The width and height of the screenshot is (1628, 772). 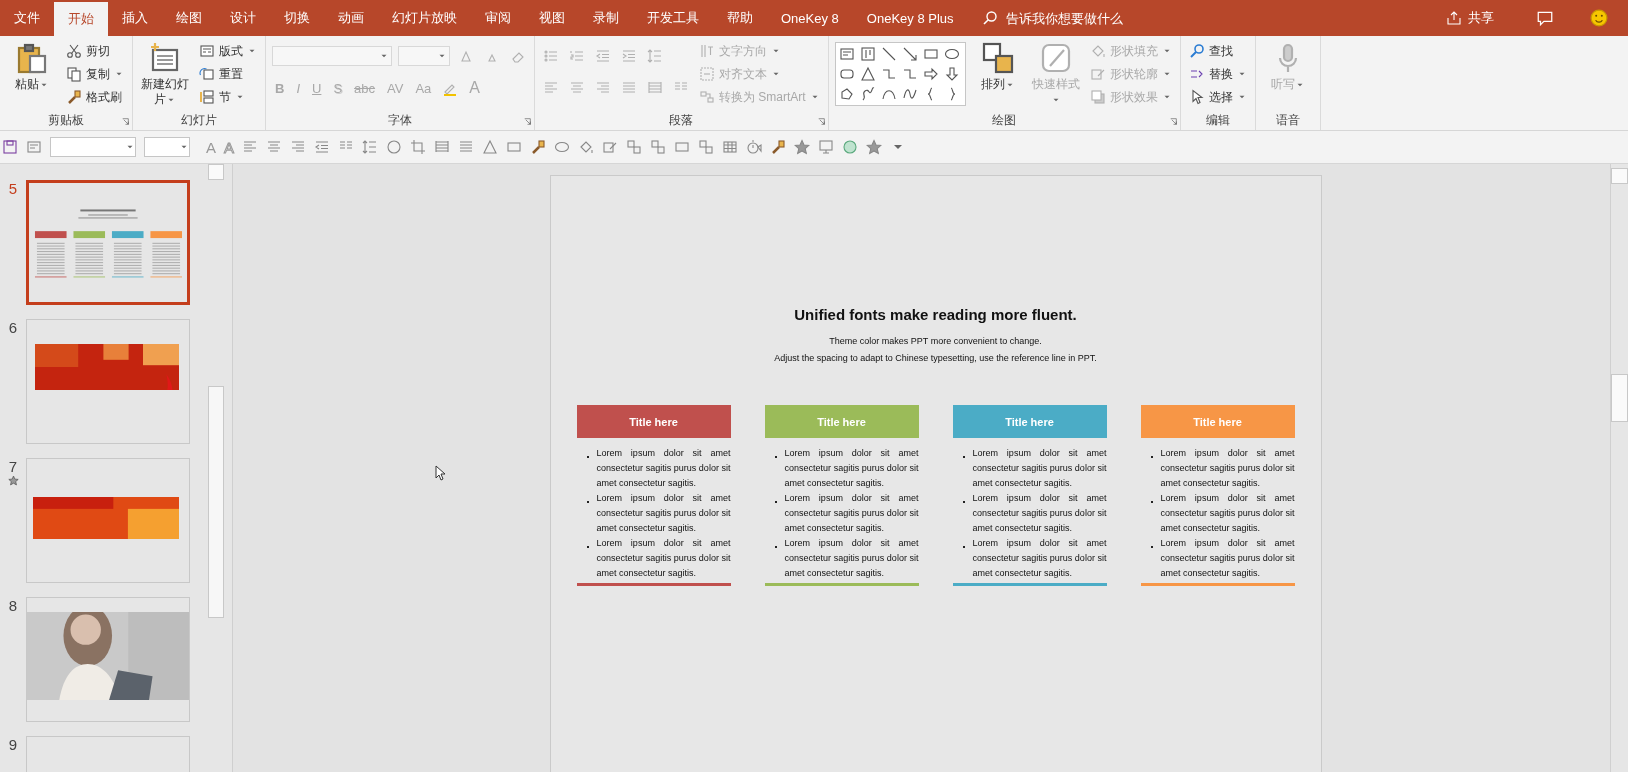 What do you see at coordinates (552, 18) in the screenshot?
I see `ribbon-tab: 视图` at bounding box center [552, 18].